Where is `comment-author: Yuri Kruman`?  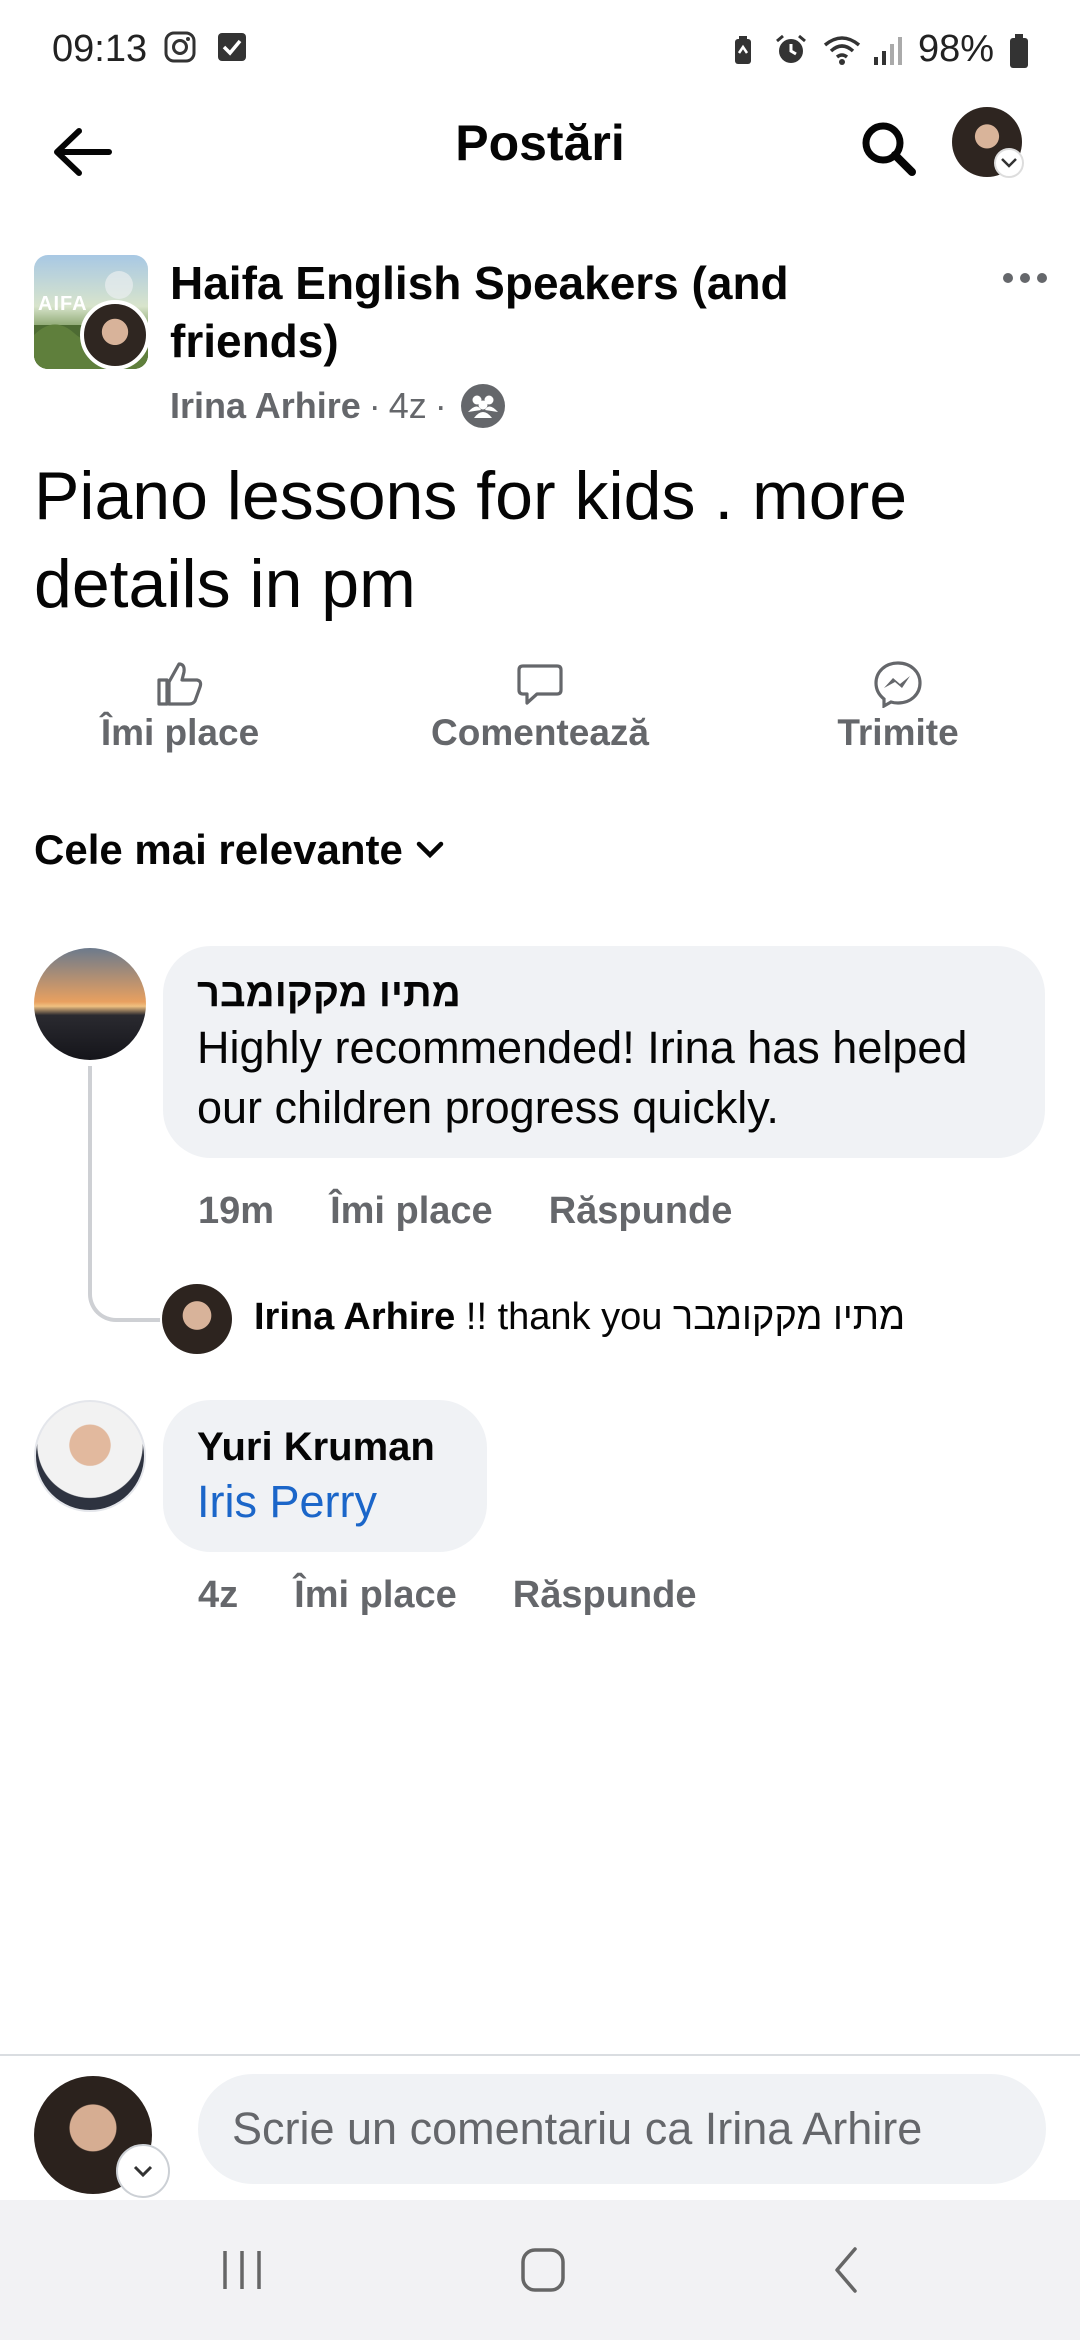 comment-author: Yuri Kruman is located at coordinates (325, 1447).